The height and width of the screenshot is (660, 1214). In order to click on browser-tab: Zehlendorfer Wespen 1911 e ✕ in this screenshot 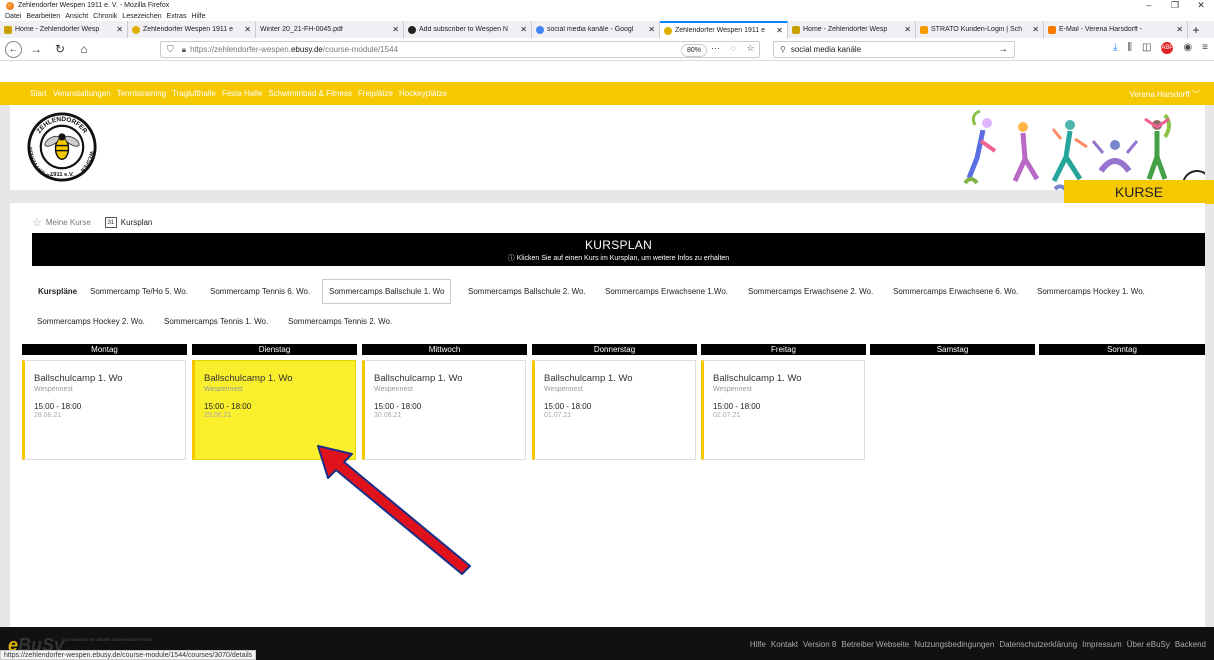, I will do `click(192, 29)`.